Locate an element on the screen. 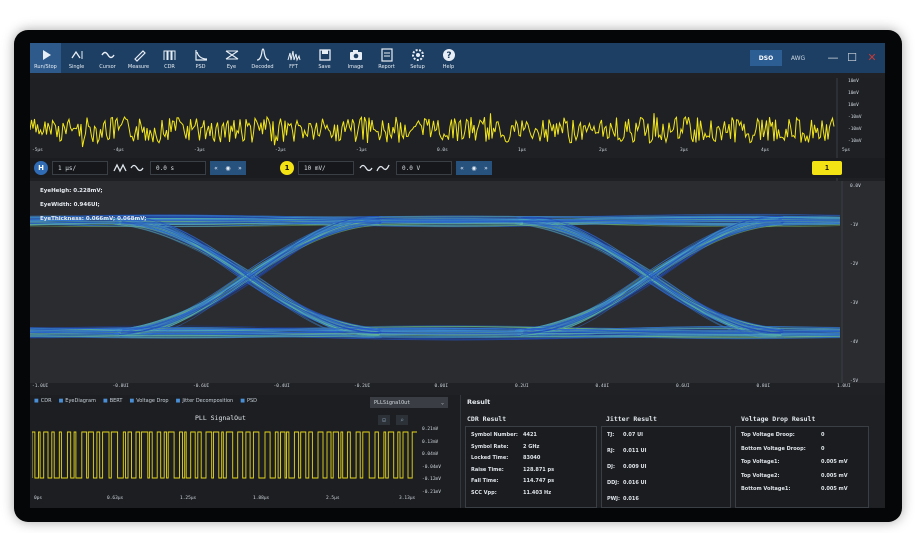 This screenshot has width=915, height=533. zoom-out-wave-icon is located at coordinates (137, 168).